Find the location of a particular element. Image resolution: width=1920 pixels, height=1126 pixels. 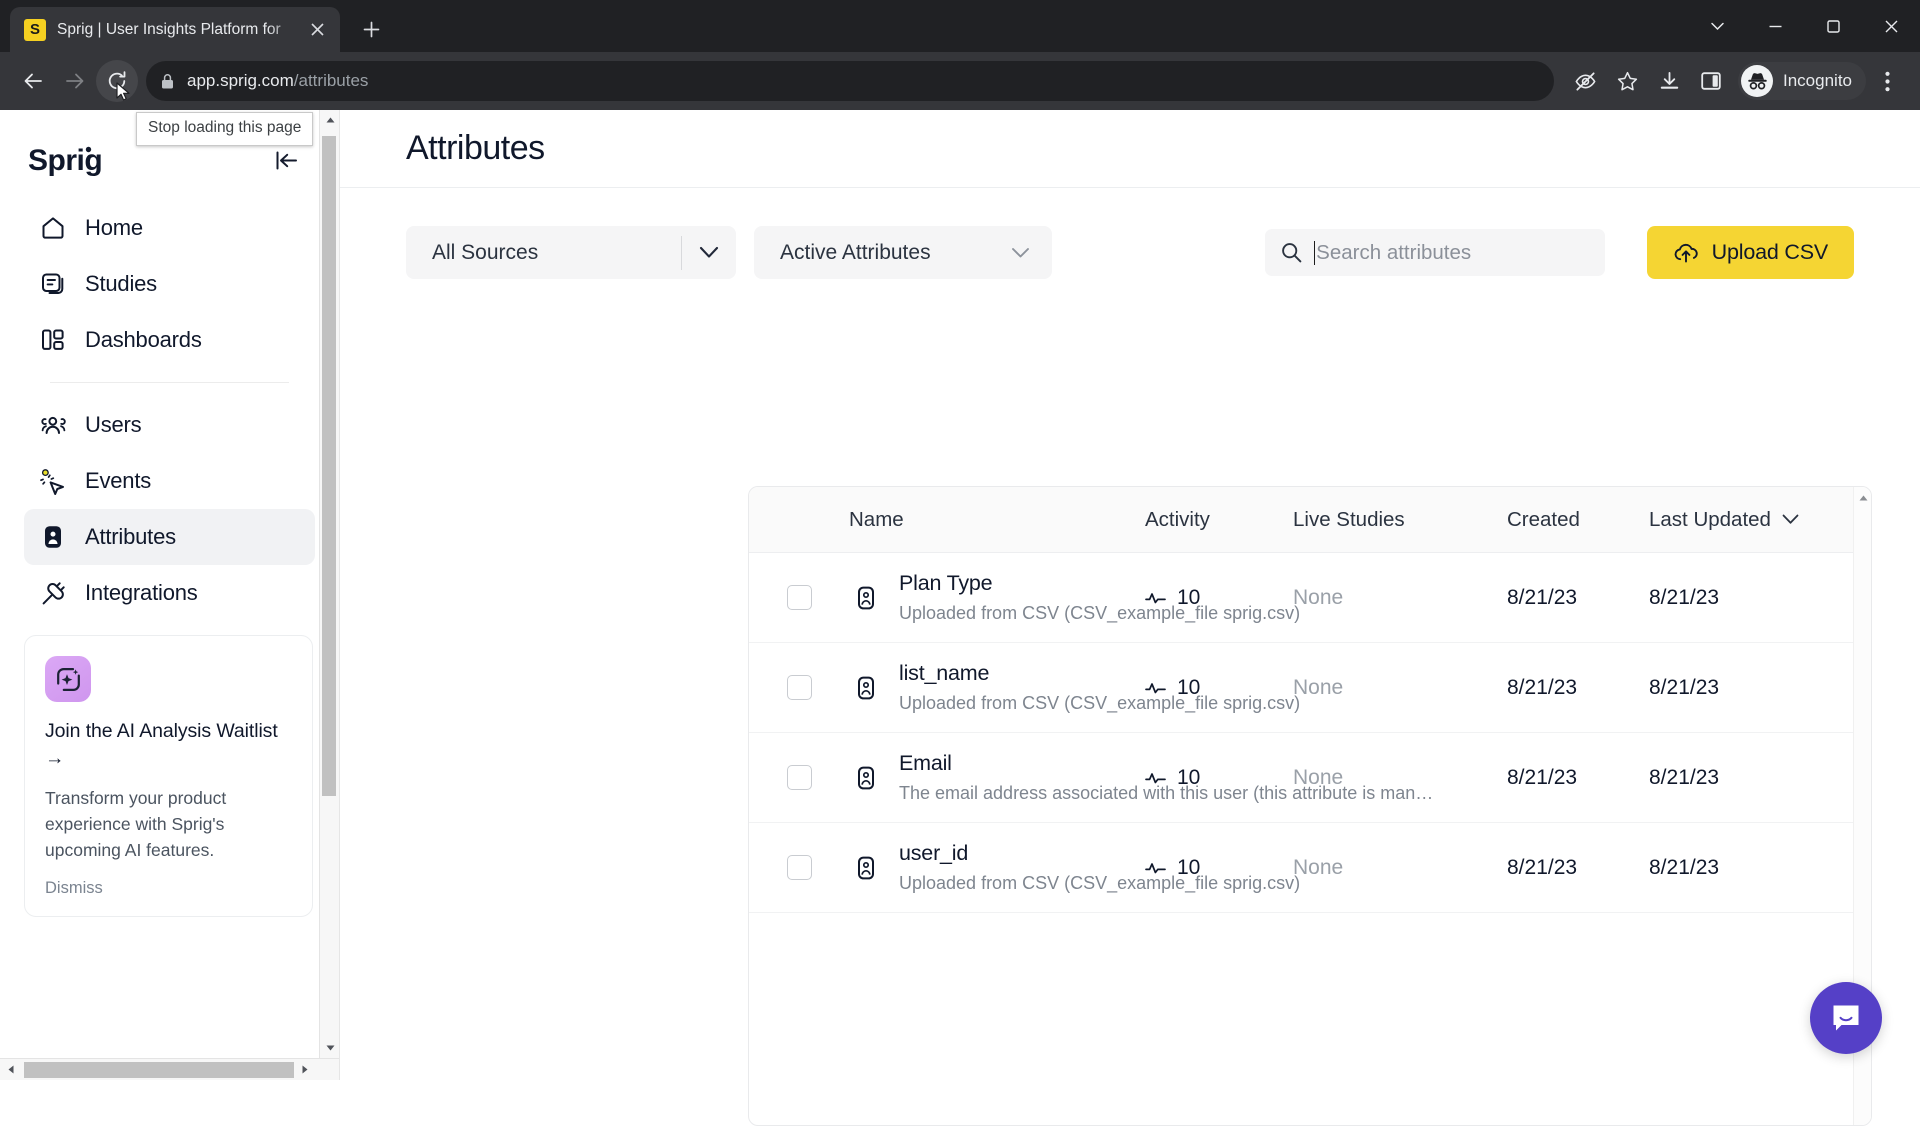

scroll-down-icon is located at coordinates (329, 1048).